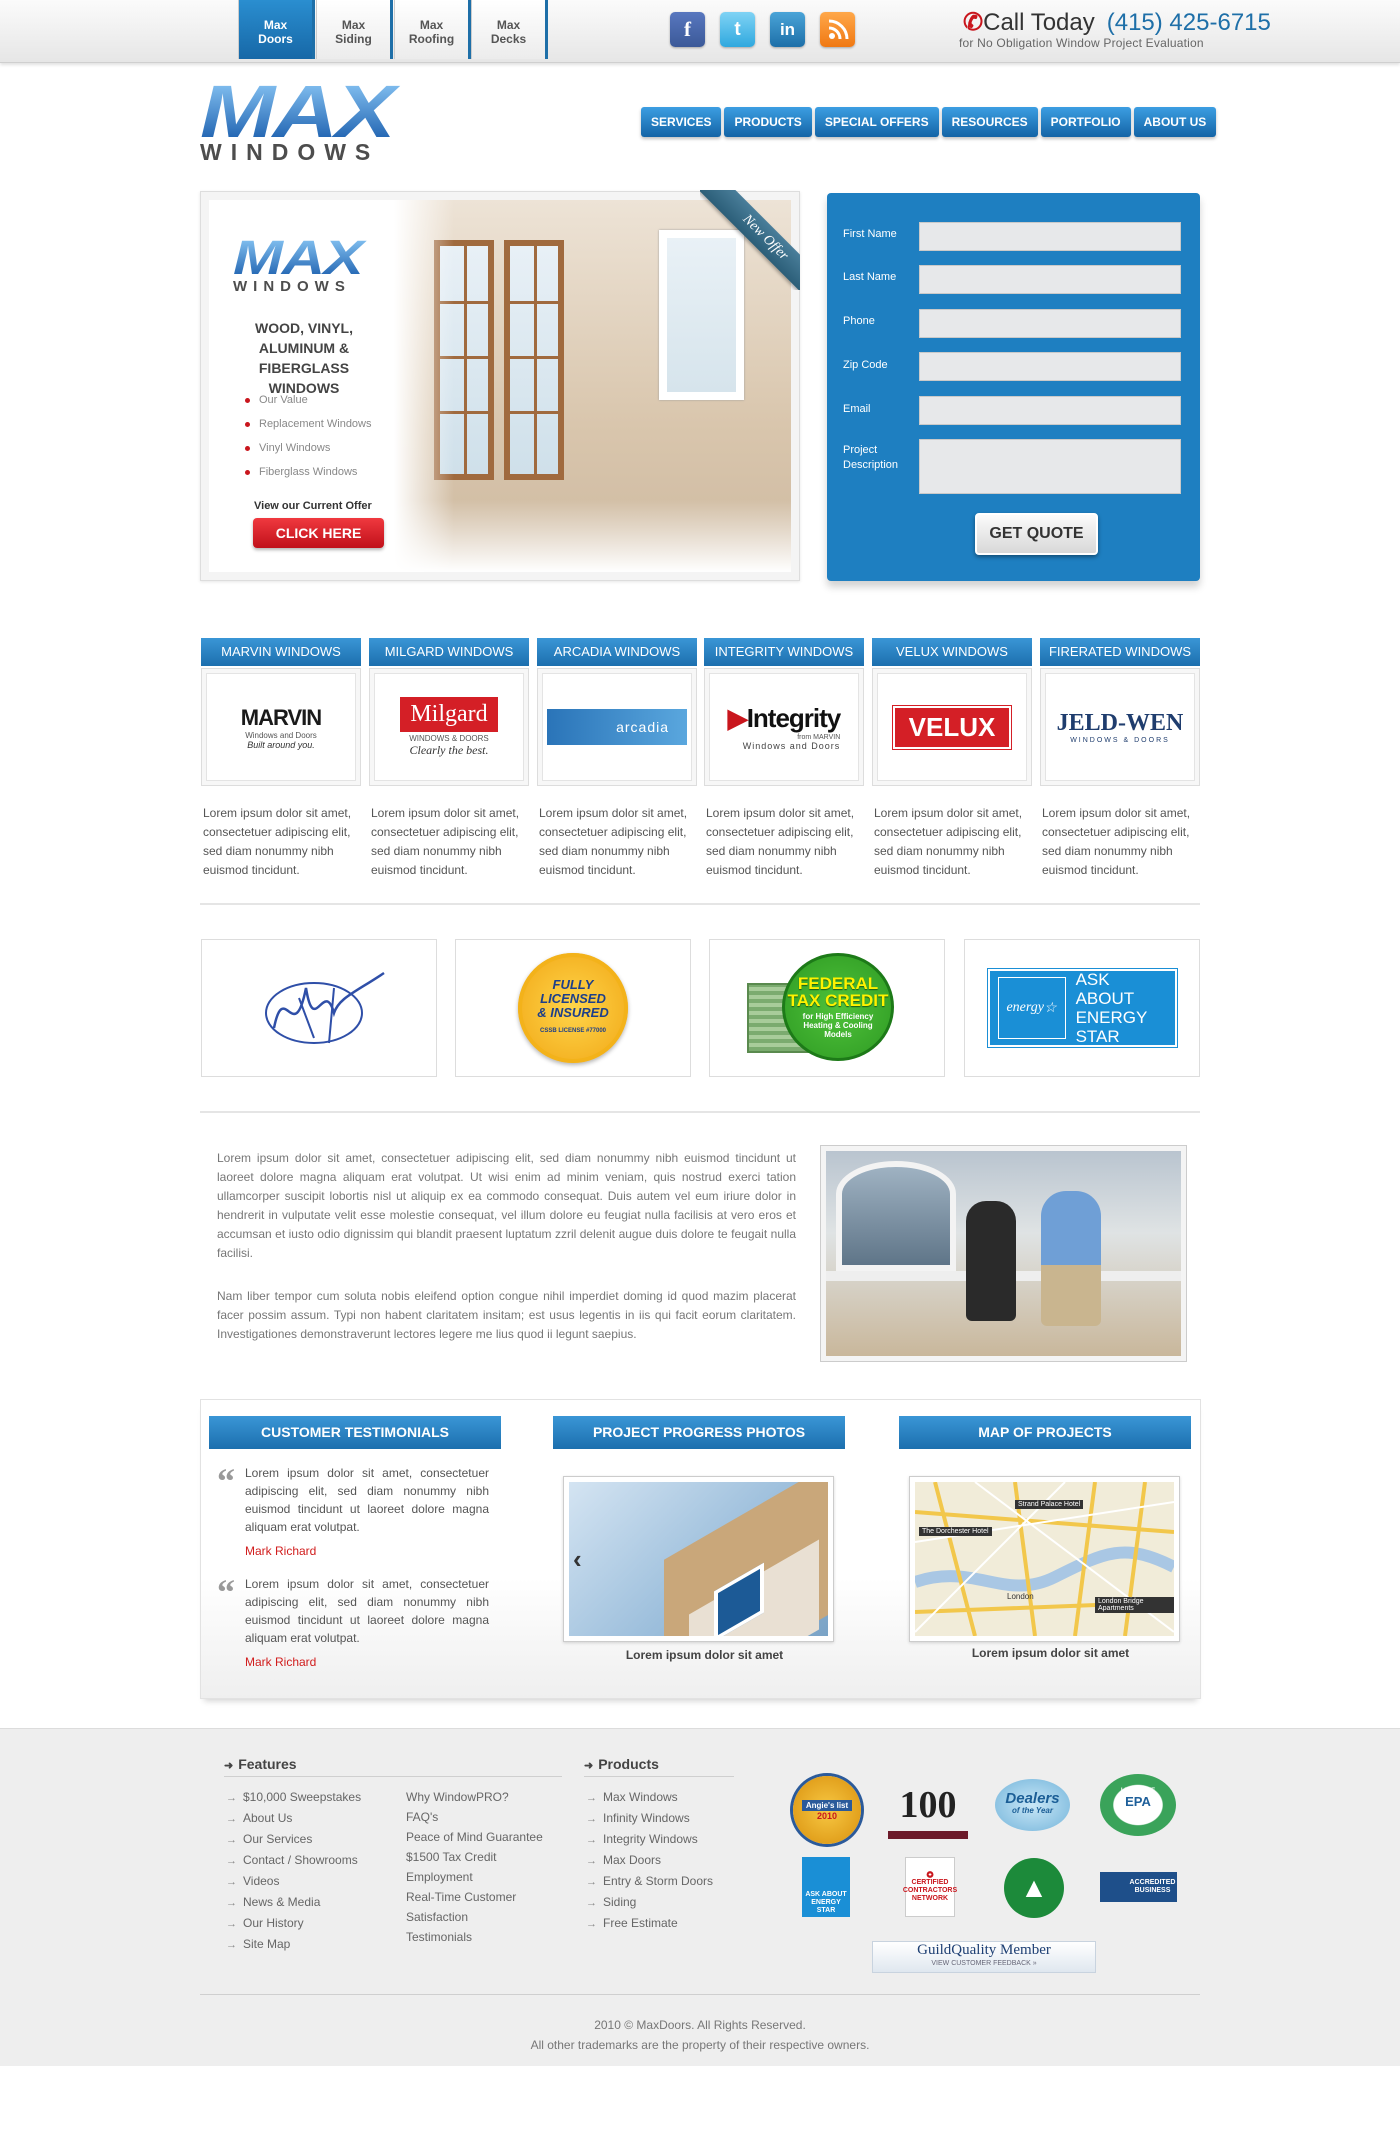 This screenshot has width=1400, height=2143. I want to click on dealers-of-the-year-badge: Dealers of the Year, so click(1032, 1805).